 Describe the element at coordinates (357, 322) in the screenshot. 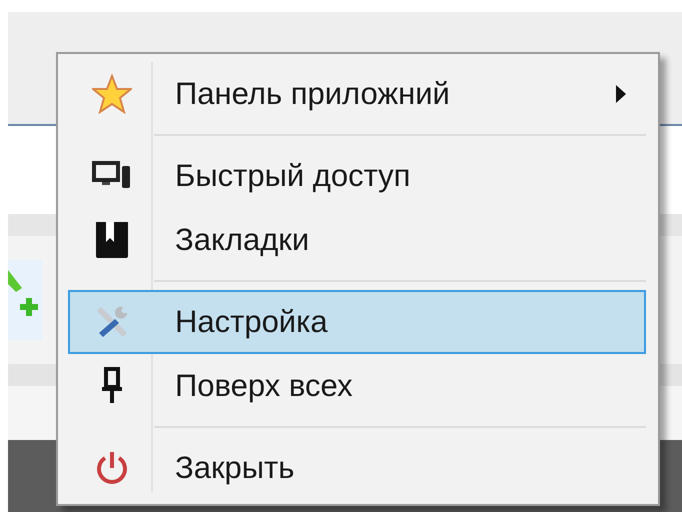

I see `menu-item: Настройка` at that location.